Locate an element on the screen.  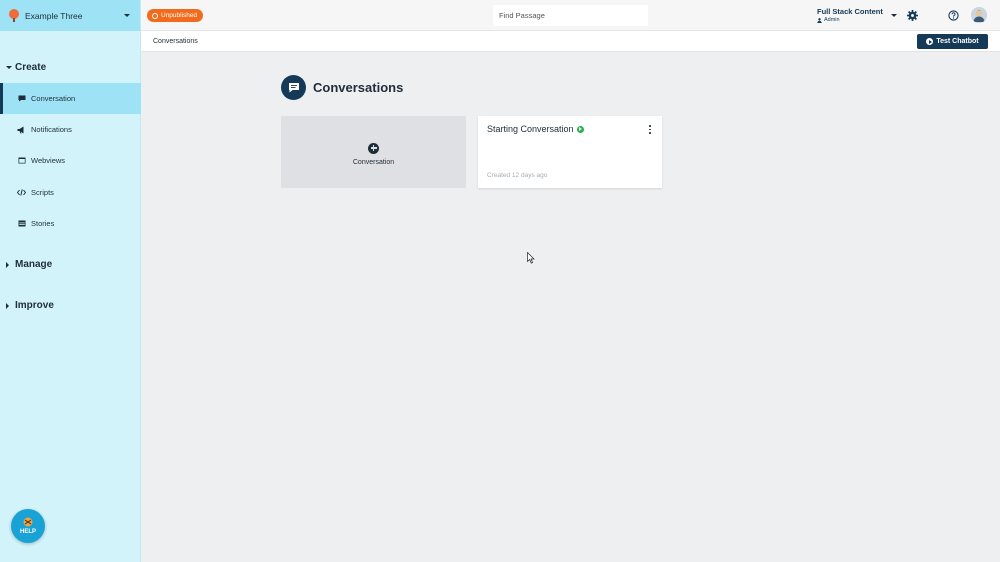
page-header: Conversations is located at coordinates (342, 87).